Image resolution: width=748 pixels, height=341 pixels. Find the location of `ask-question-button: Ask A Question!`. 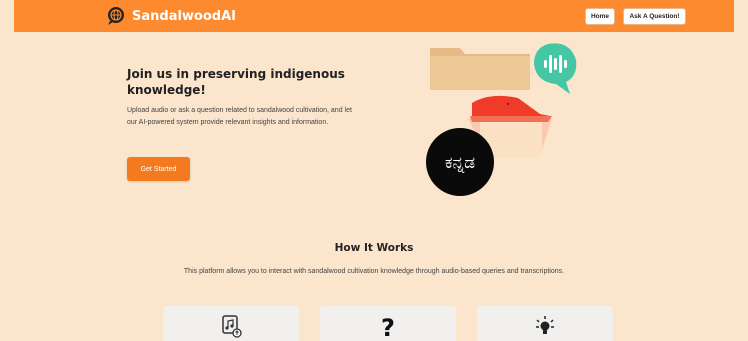

ask-question-button: Ask A Question! is located at coordinates (654, 16).